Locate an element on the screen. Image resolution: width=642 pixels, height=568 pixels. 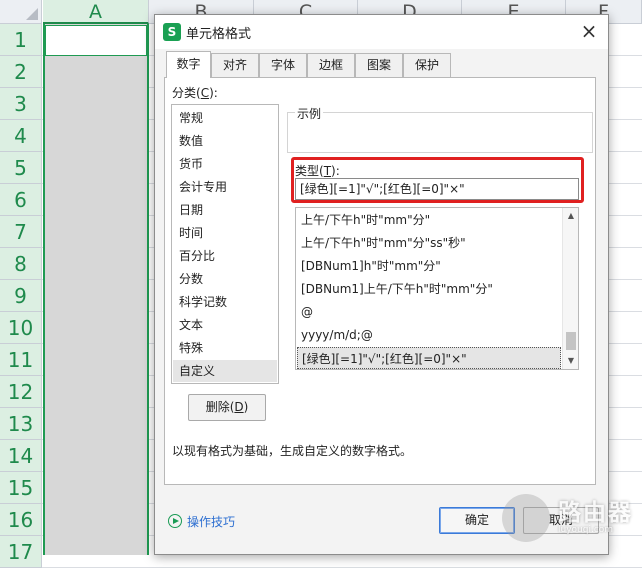
dialog-title: 单元格格式 is located at coordinates (219, 34).